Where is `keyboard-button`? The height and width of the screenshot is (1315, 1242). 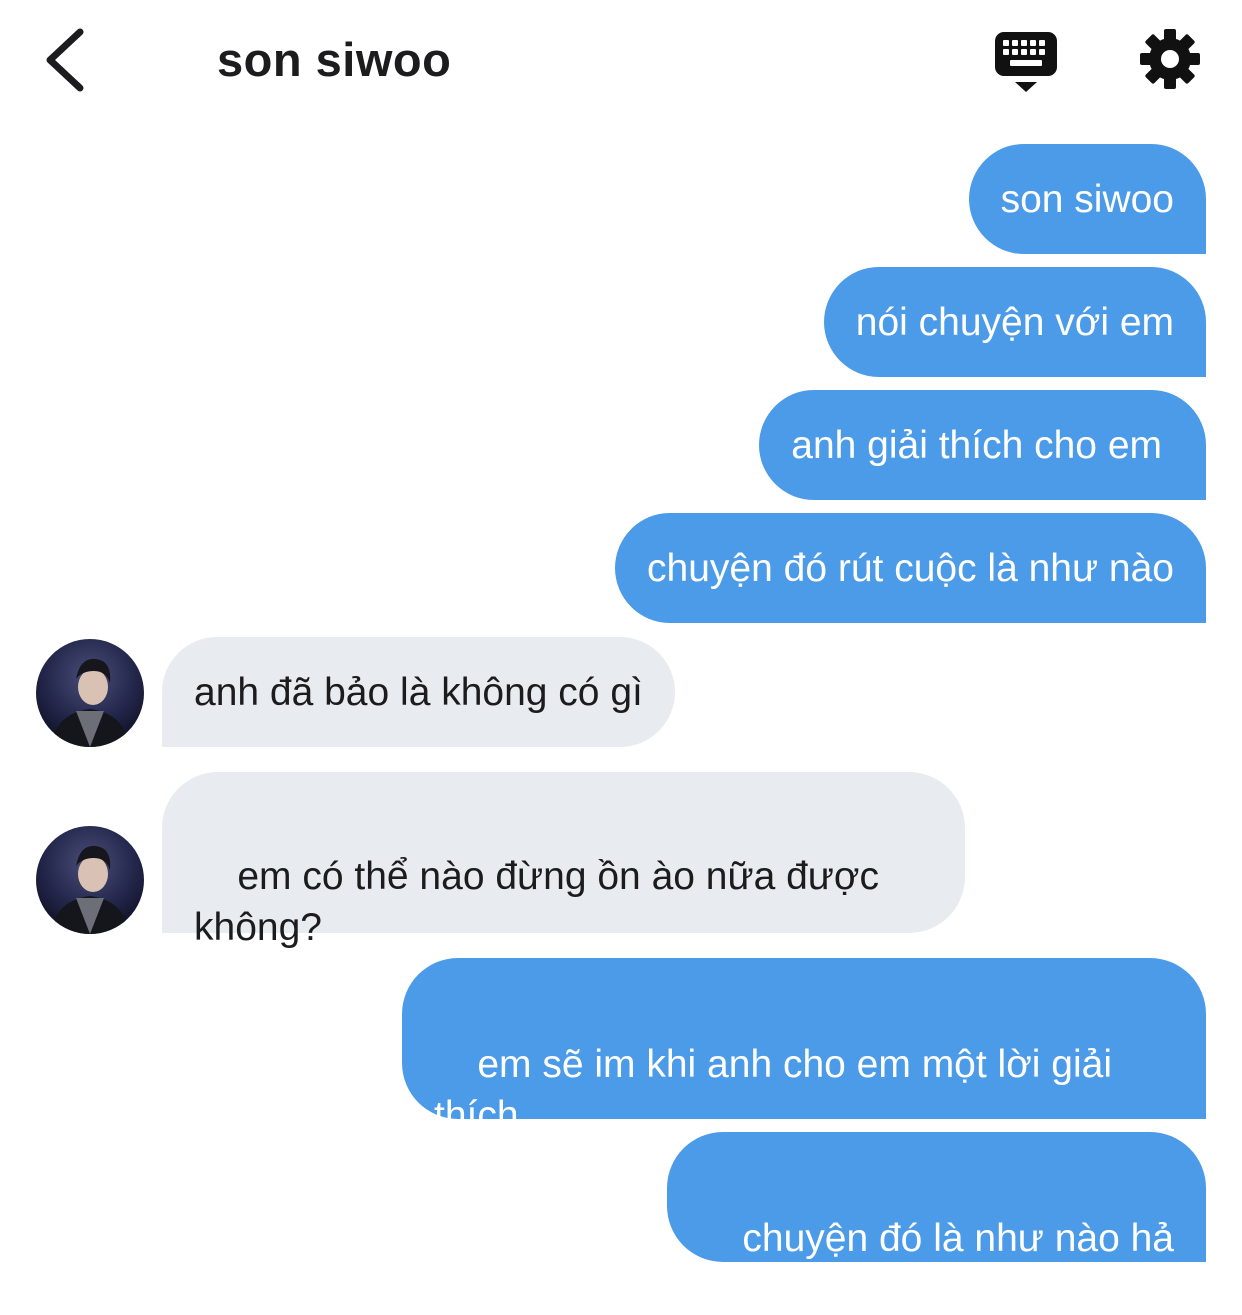 keyboard-button is located at coordinates (1026, 62).